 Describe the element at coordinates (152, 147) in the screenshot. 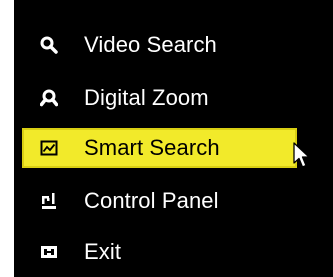

I see `menu-item-label: Smart Search` at that location.